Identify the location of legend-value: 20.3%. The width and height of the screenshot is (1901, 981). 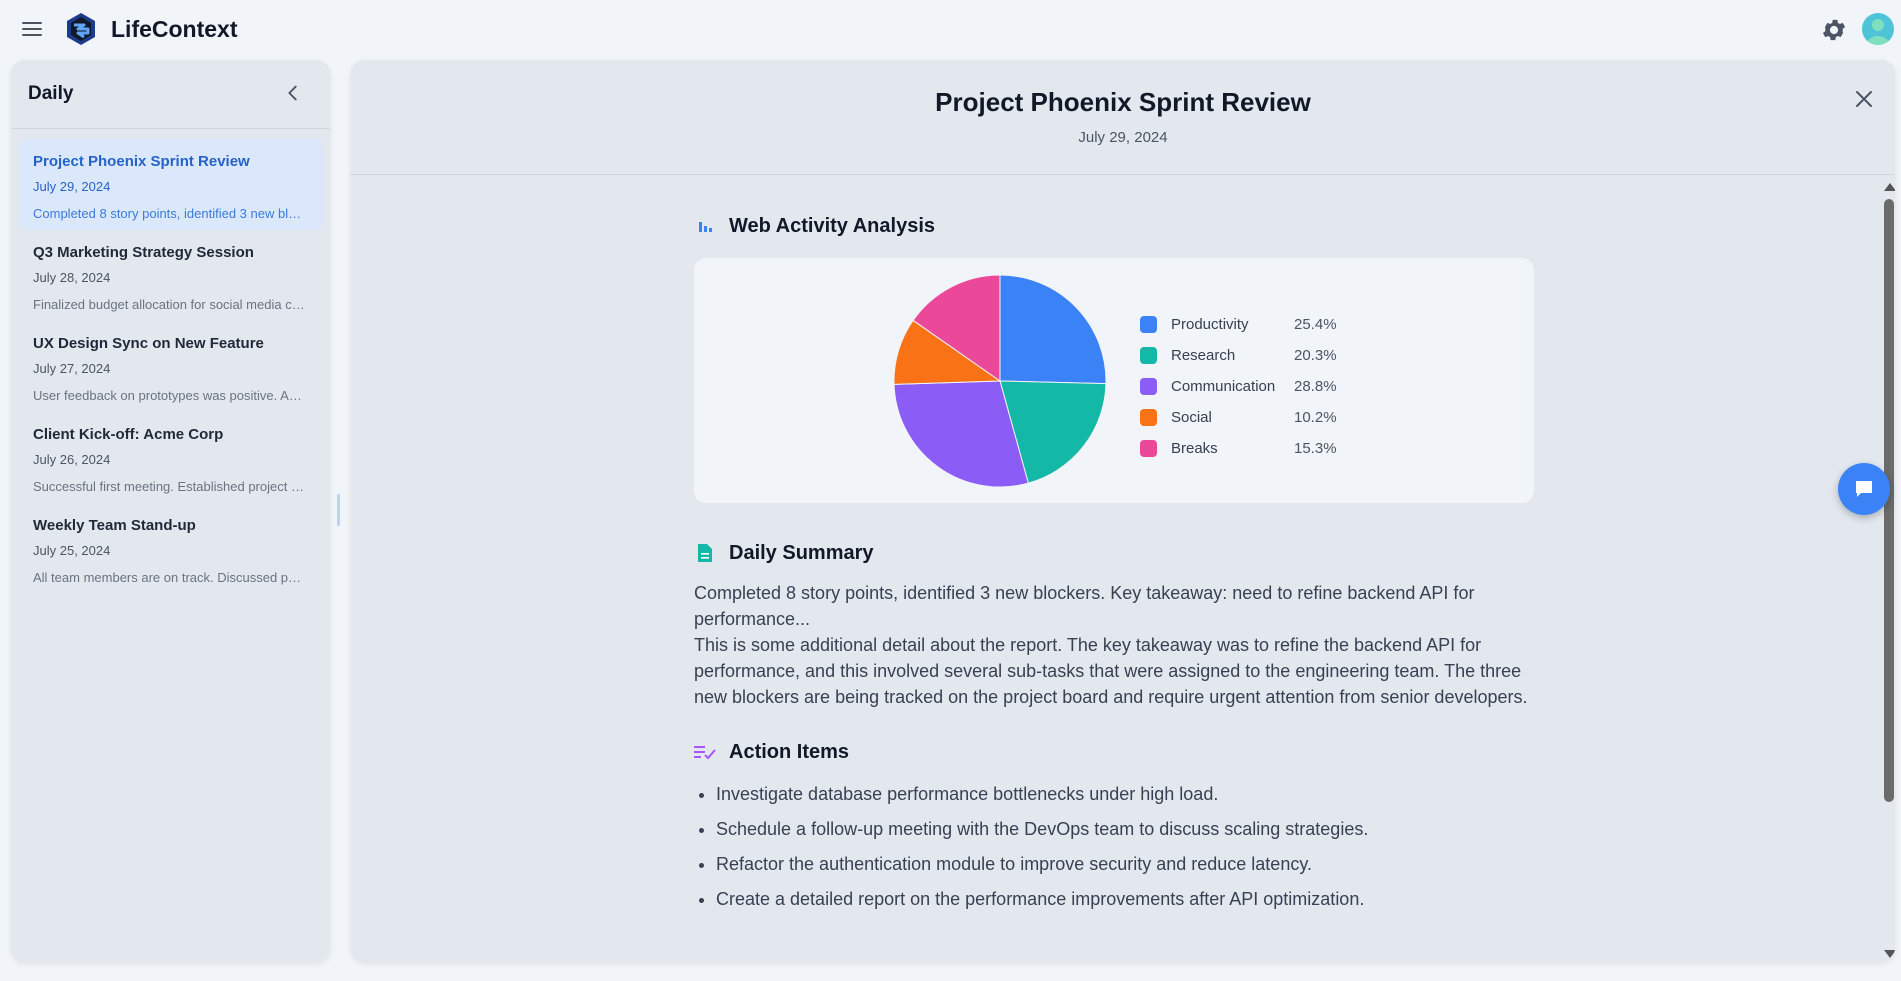
(1315, 355).